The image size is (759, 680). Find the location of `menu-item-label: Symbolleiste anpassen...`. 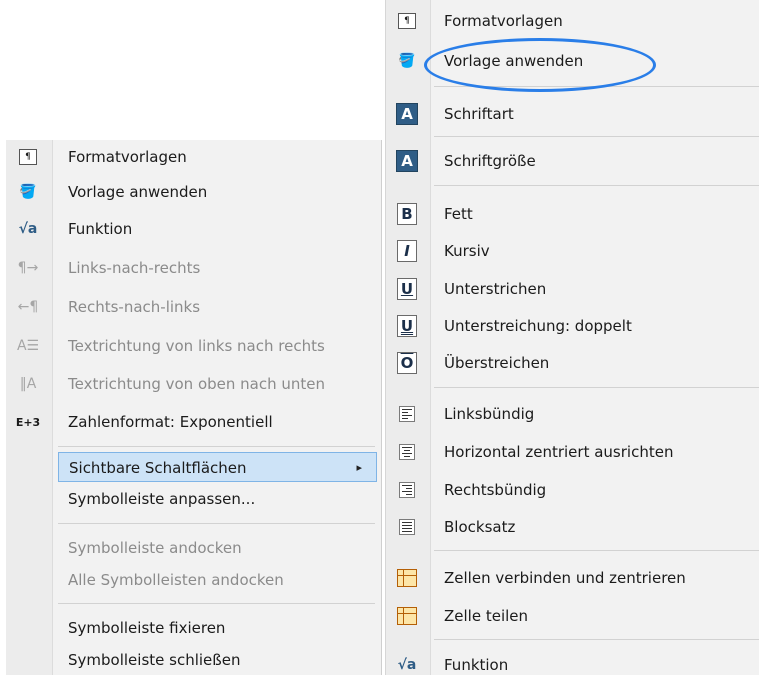

menu-item-label: Symbolleiste anpassen... is located at coordinates (162, 499).